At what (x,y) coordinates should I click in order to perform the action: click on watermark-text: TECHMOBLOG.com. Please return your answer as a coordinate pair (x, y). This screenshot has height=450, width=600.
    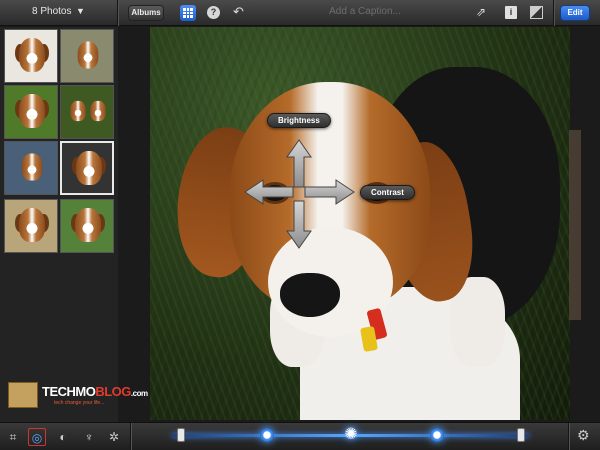
    Looking at the image, I should click on (95, 391).